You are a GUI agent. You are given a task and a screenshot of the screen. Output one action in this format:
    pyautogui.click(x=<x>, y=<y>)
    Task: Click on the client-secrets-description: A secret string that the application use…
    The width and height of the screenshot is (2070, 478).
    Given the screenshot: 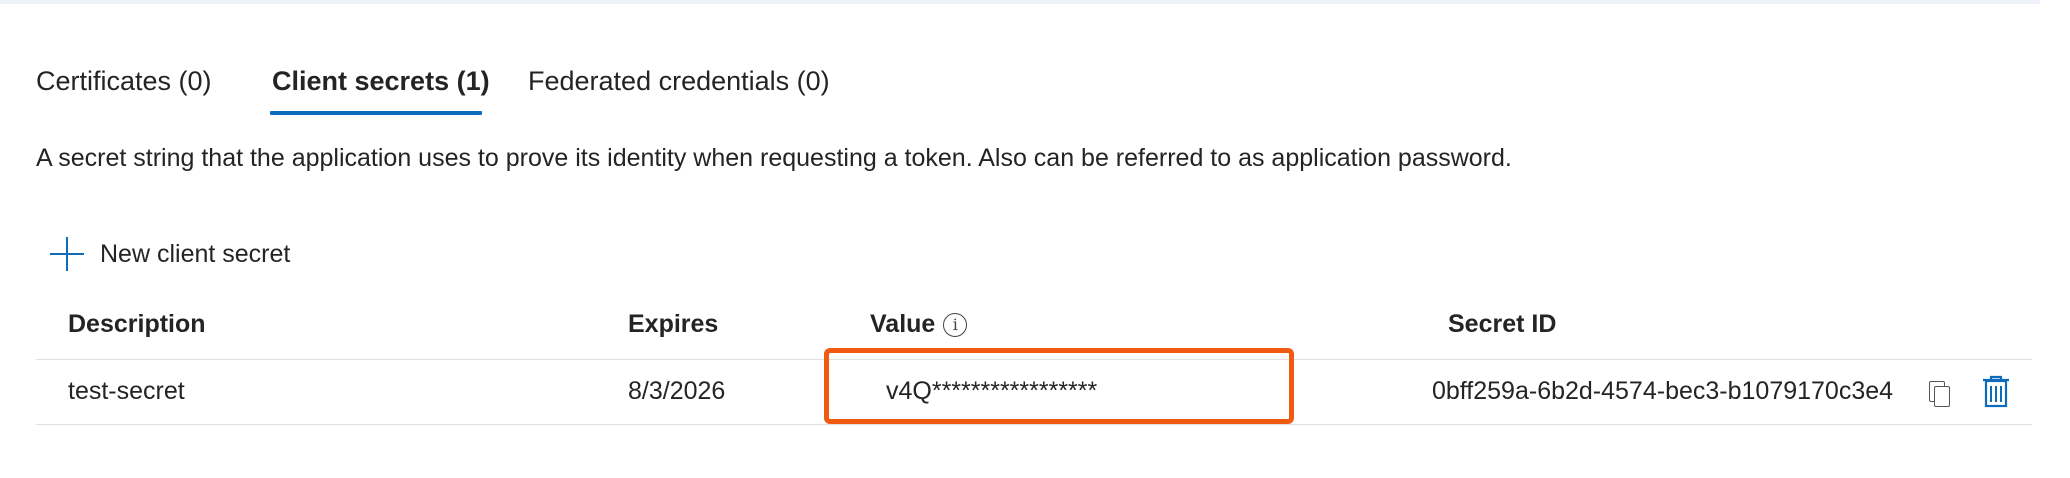 What is the action you would take?
    pyautogui.click(x=774, y=158)
    